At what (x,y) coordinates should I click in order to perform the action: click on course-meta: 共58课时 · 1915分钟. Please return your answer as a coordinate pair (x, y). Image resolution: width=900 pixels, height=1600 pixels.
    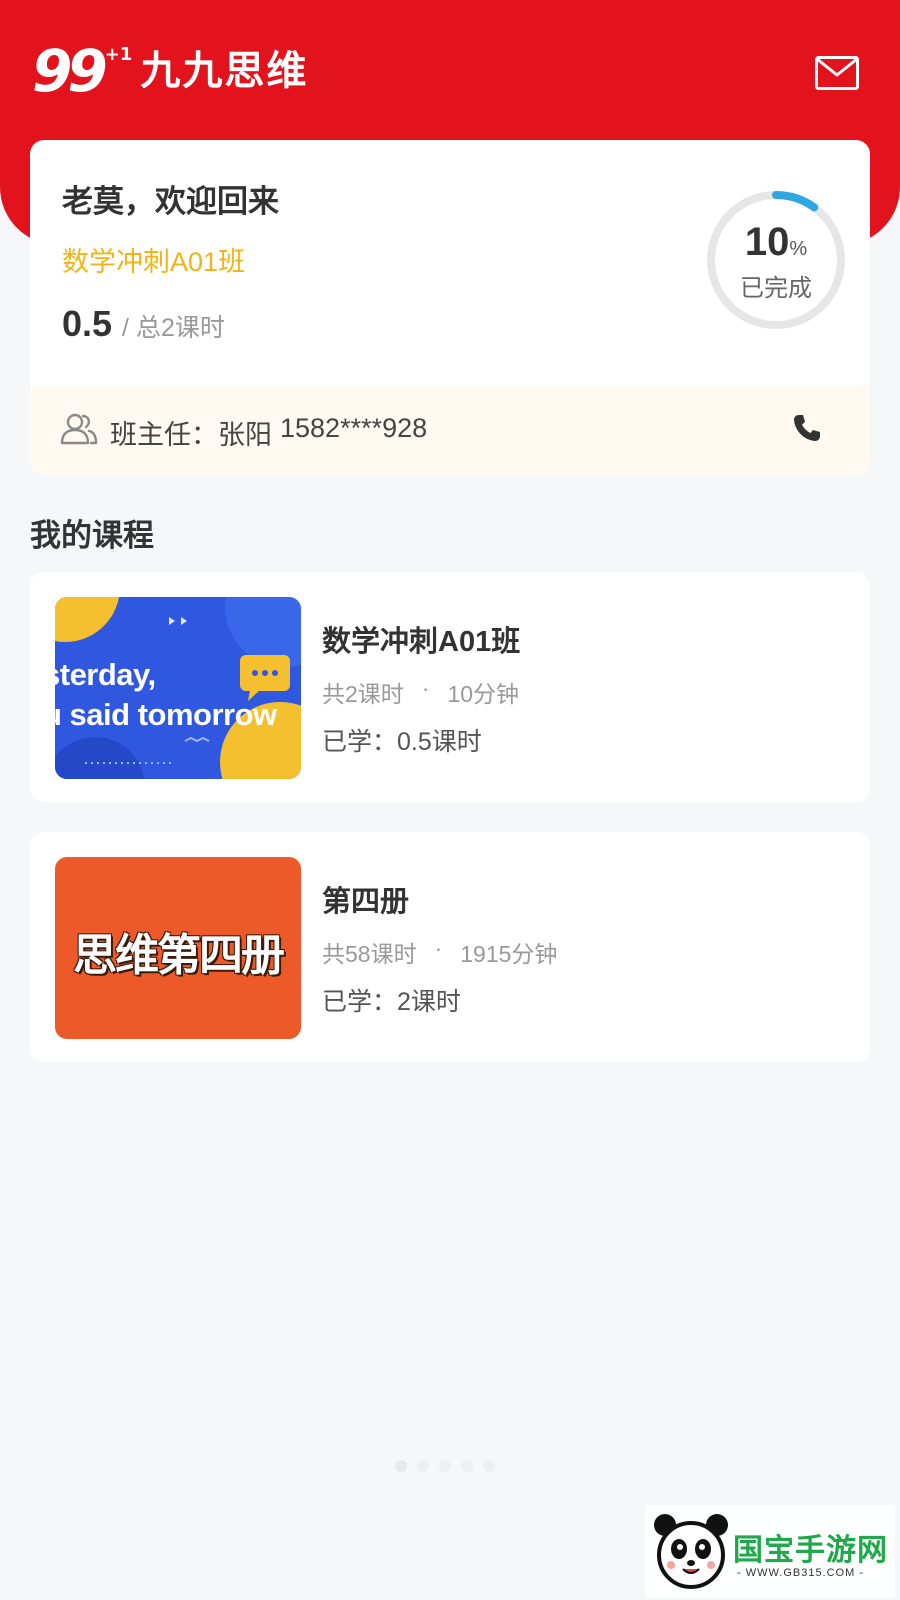
    Looking at the image, I should click on (439, 952).